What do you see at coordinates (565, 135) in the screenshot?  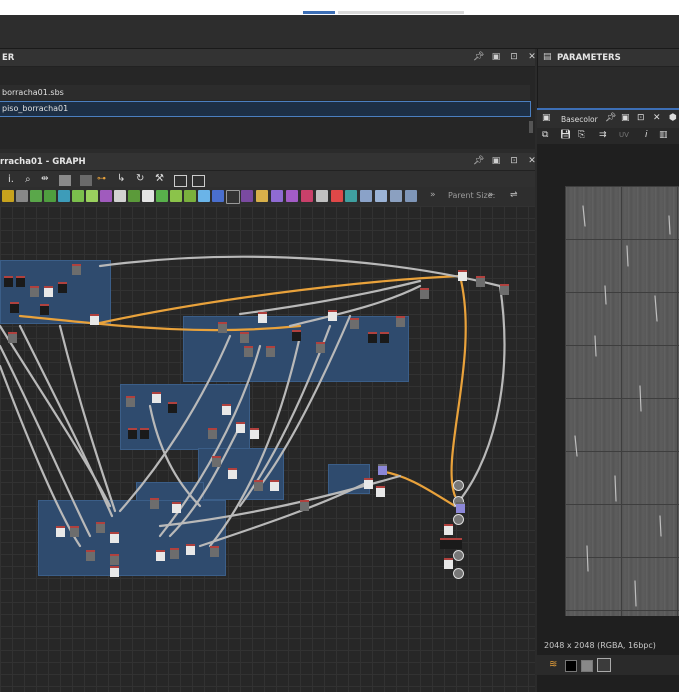 I see `save-icon: 💾︎` at bounding box center [565, 135].